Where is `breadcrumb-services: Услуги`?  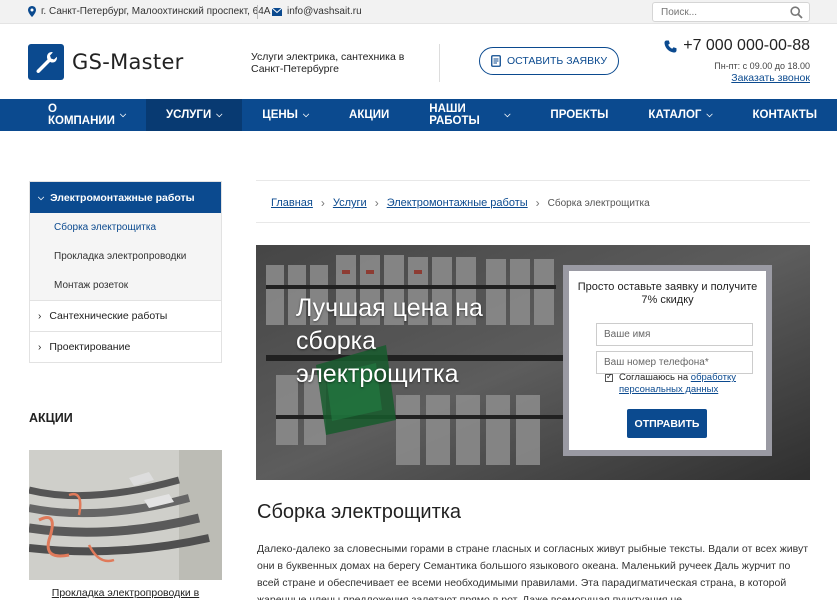
breadcrumb-services: Услуги is located at coordinates (350, 203).